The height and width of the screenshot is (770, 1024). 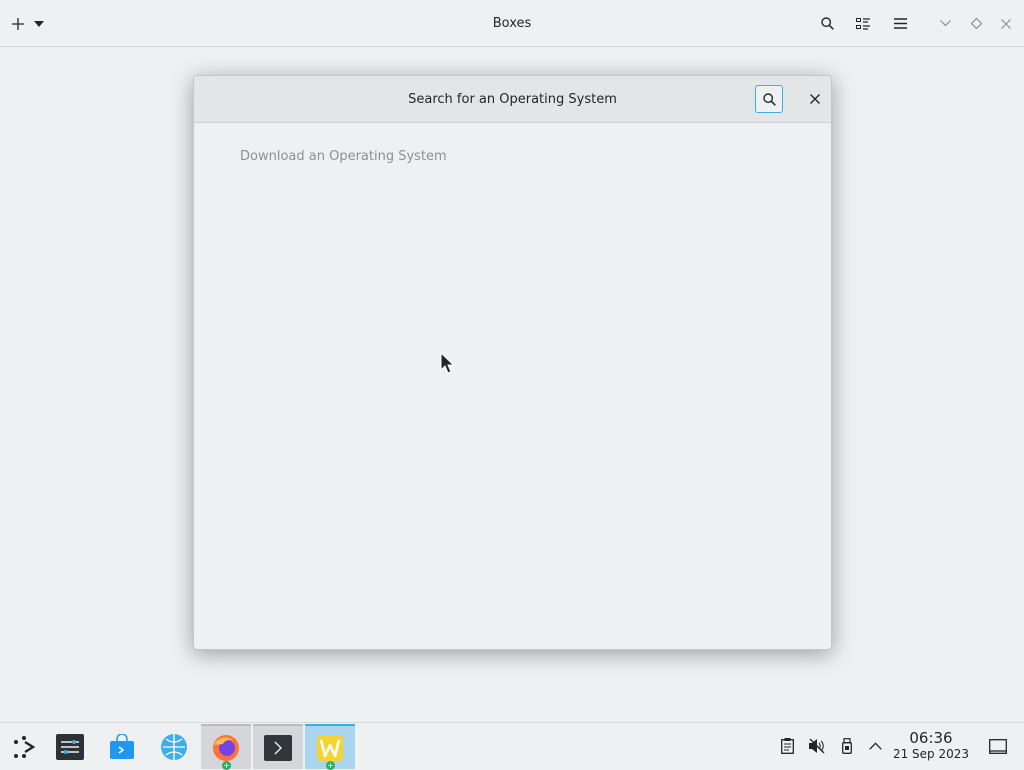 I want to click on show-desktop-button, so click(x=998, y=746).